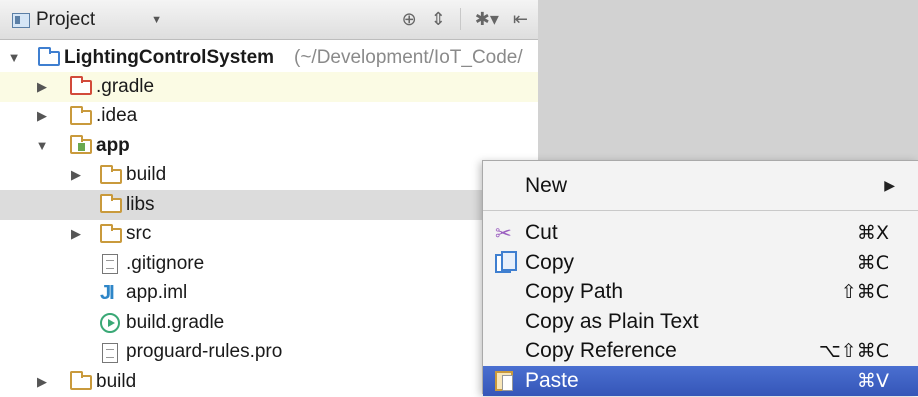  I want to click on tree-node-build-gradle: build.gradle, so click(269, 323).